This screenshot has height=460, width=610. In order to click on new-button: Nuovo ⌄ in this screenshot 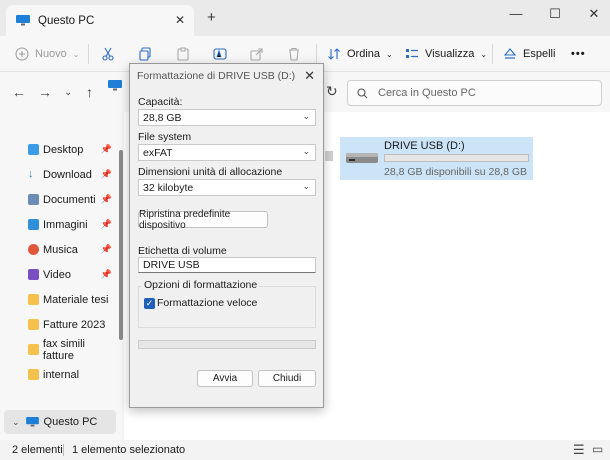, I will do `click(47, 54)`.